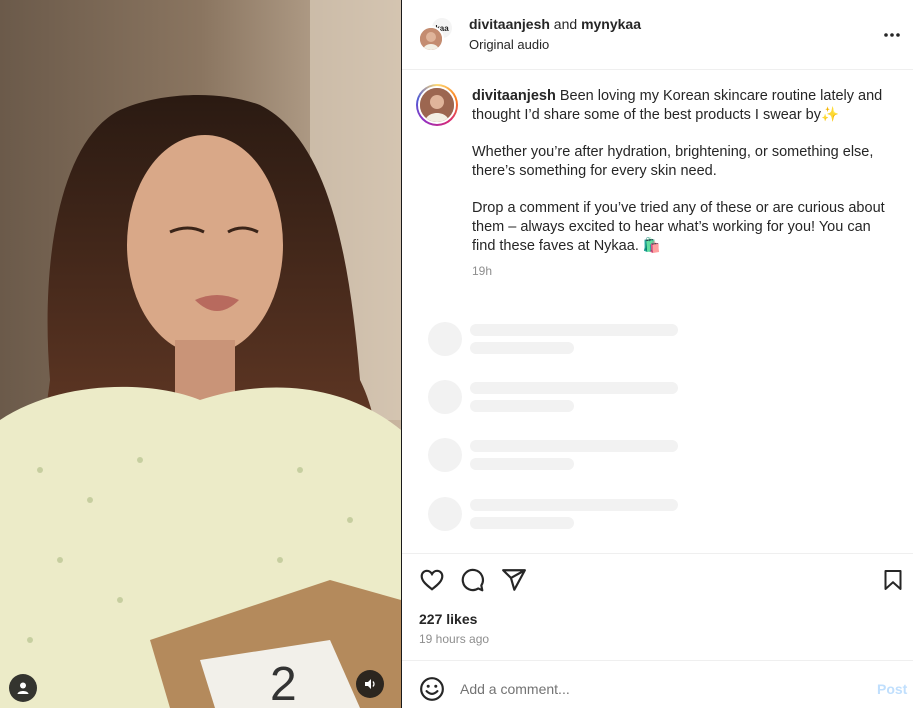  What do you see at coordinates (482, 271) in the screenshot?
I see `caption-timestamp: 19h` at bounding box center [482, 271].